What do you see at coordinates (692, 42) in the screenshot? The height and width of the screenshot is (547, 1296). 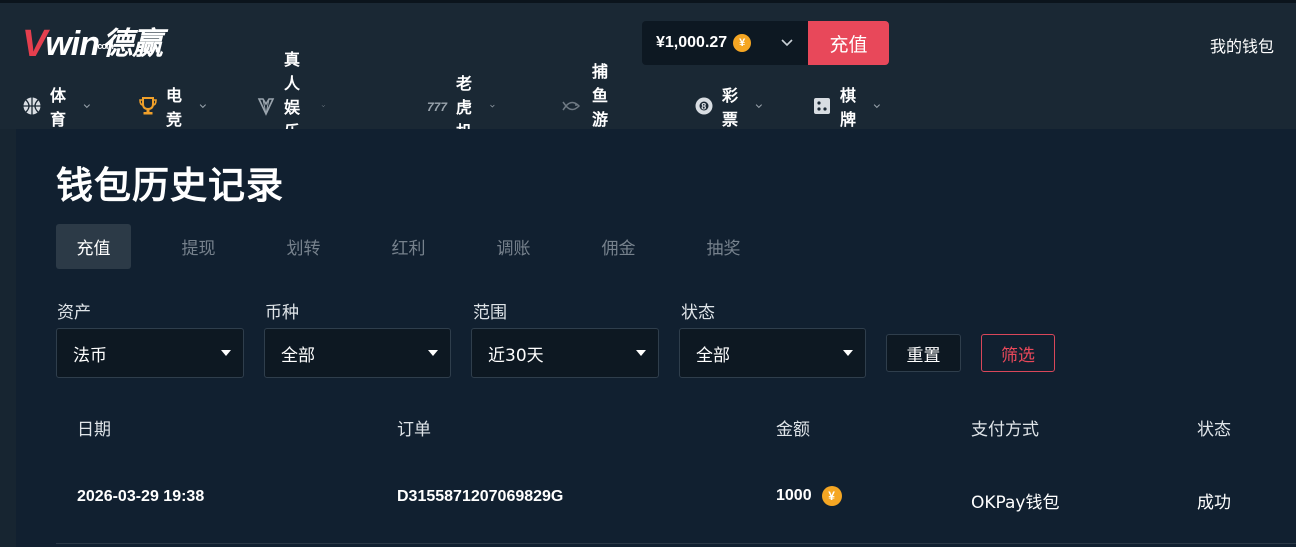 I see `balance-amount: ¥1,000.27` at bounding box center [692, 42].